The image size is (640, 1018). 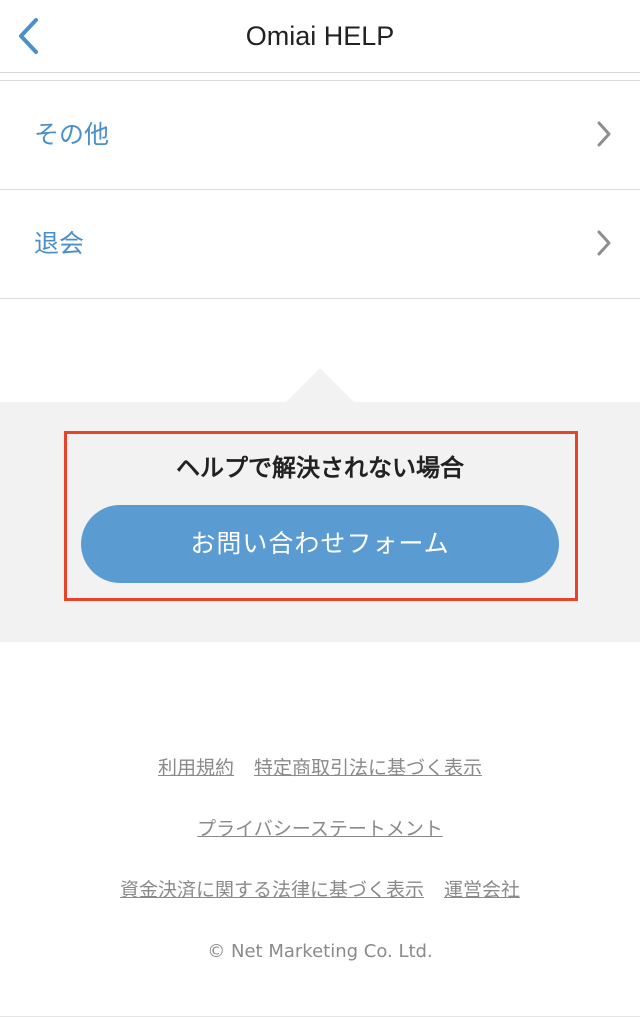 What do you see at coordinates (320, 1016) in the screenshot?
I see `bottom-divider` at bounding box center [320, 1016].